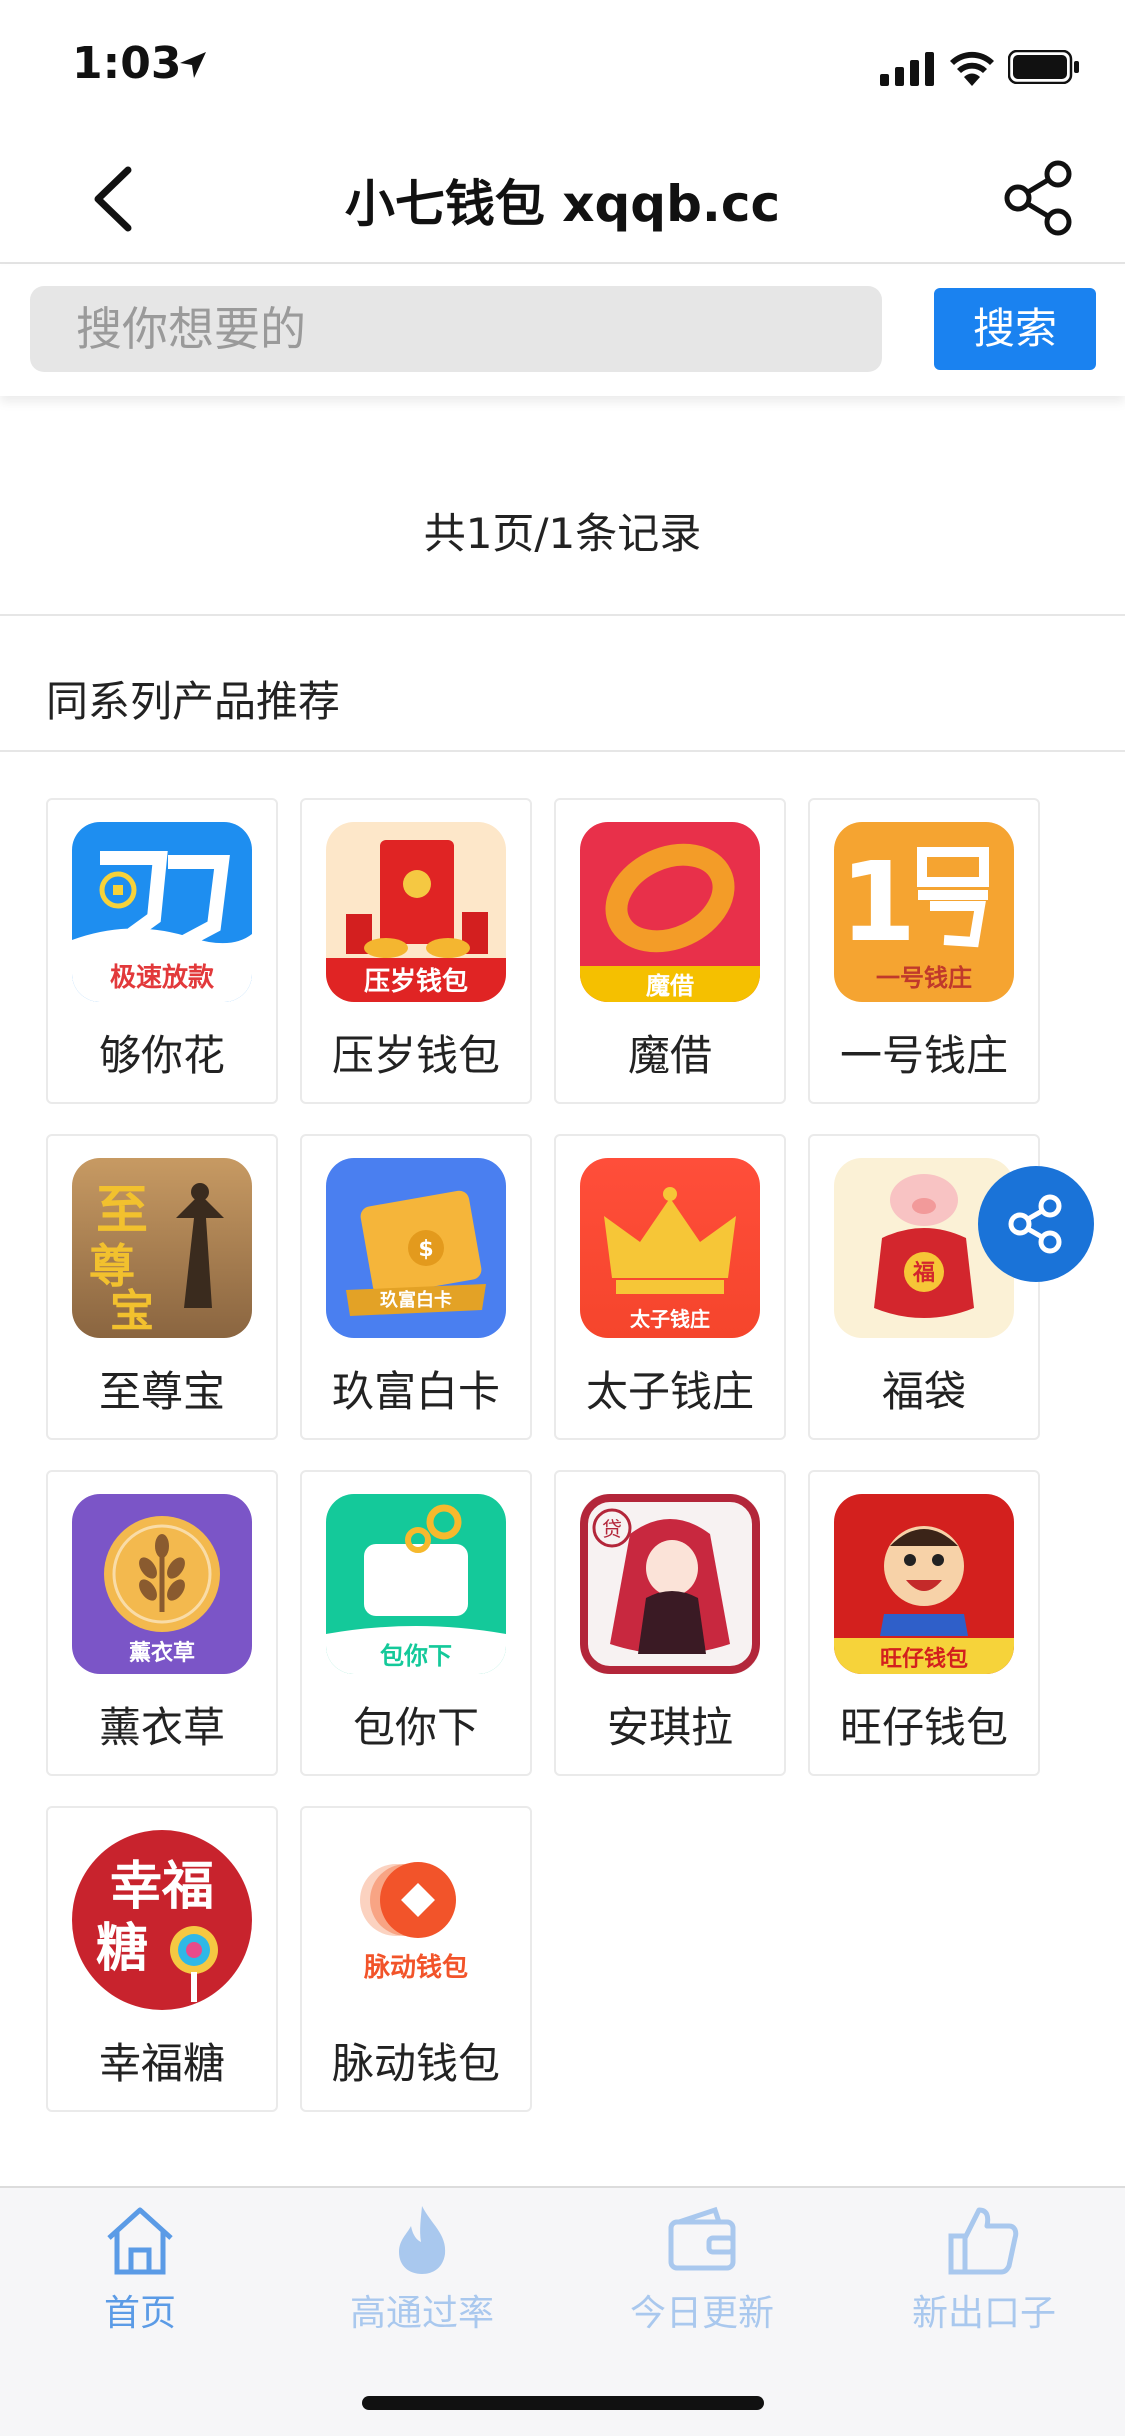 Image resolution: width=1125 pixels, height=2436 pixels. Describe the element at coordinates (112, 1266) in the screenshot. I see `svg-text: 尊` at that location.